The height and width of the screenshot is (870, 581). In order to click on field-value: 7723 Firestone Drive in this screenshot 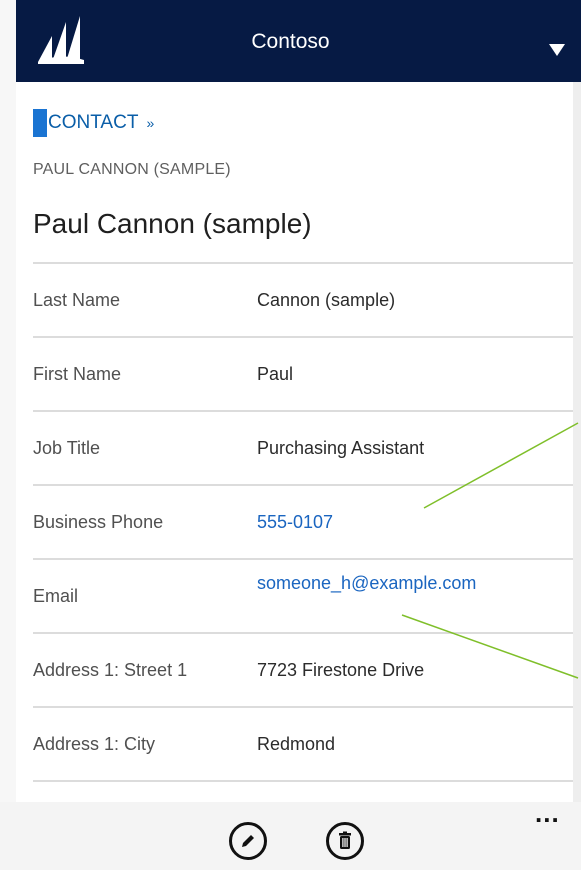, I will do `click(406, 670)`.